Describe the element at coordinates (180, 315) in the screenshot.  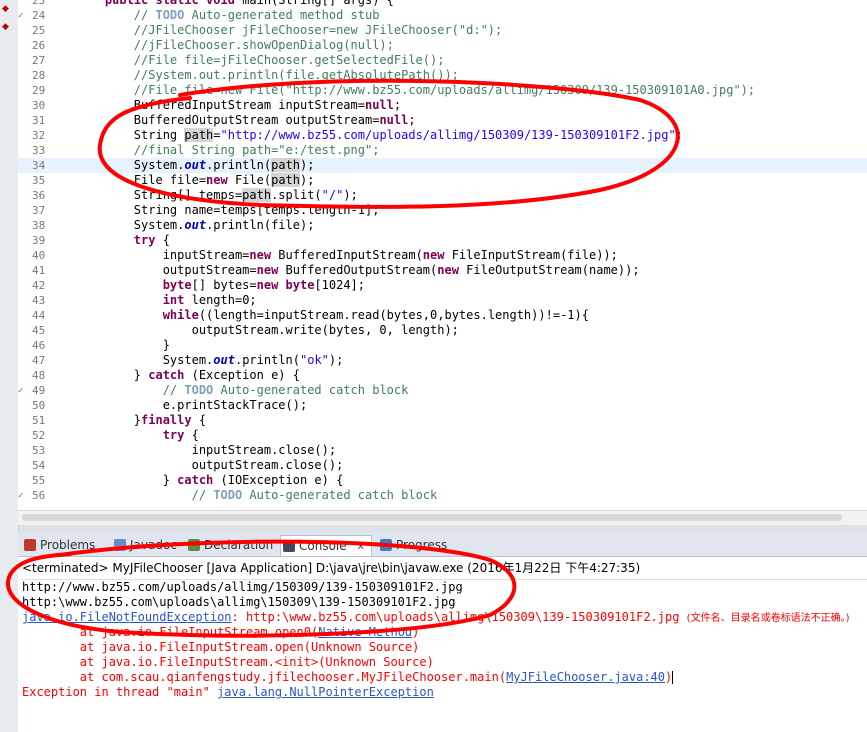
I see `code-token: while` at that location.